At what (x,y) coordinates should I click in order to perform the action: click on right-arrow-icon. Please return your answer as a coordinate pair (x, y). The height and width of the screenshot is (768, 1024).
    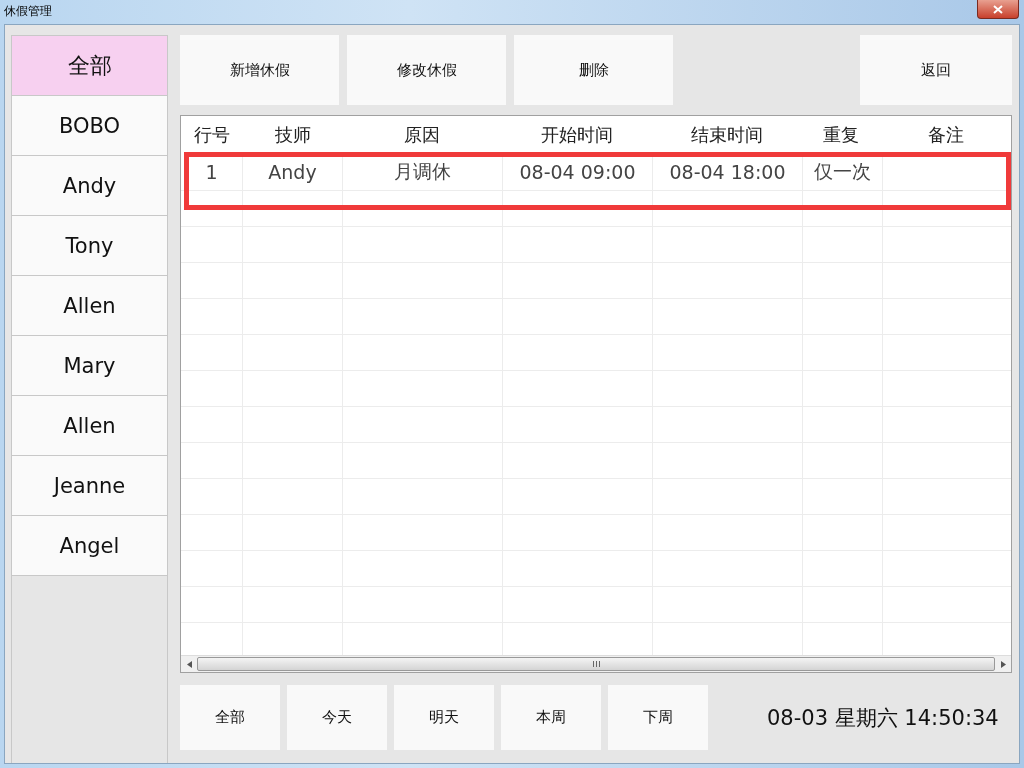
    Looking at the image, I should click on (1003, 664).